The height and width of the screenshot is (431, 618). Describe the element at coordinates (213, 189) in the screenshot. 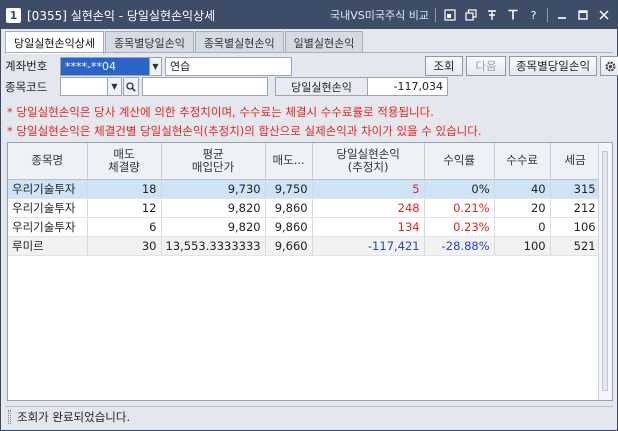

I see `avg-buy-price-cell: 9,730` at that location.